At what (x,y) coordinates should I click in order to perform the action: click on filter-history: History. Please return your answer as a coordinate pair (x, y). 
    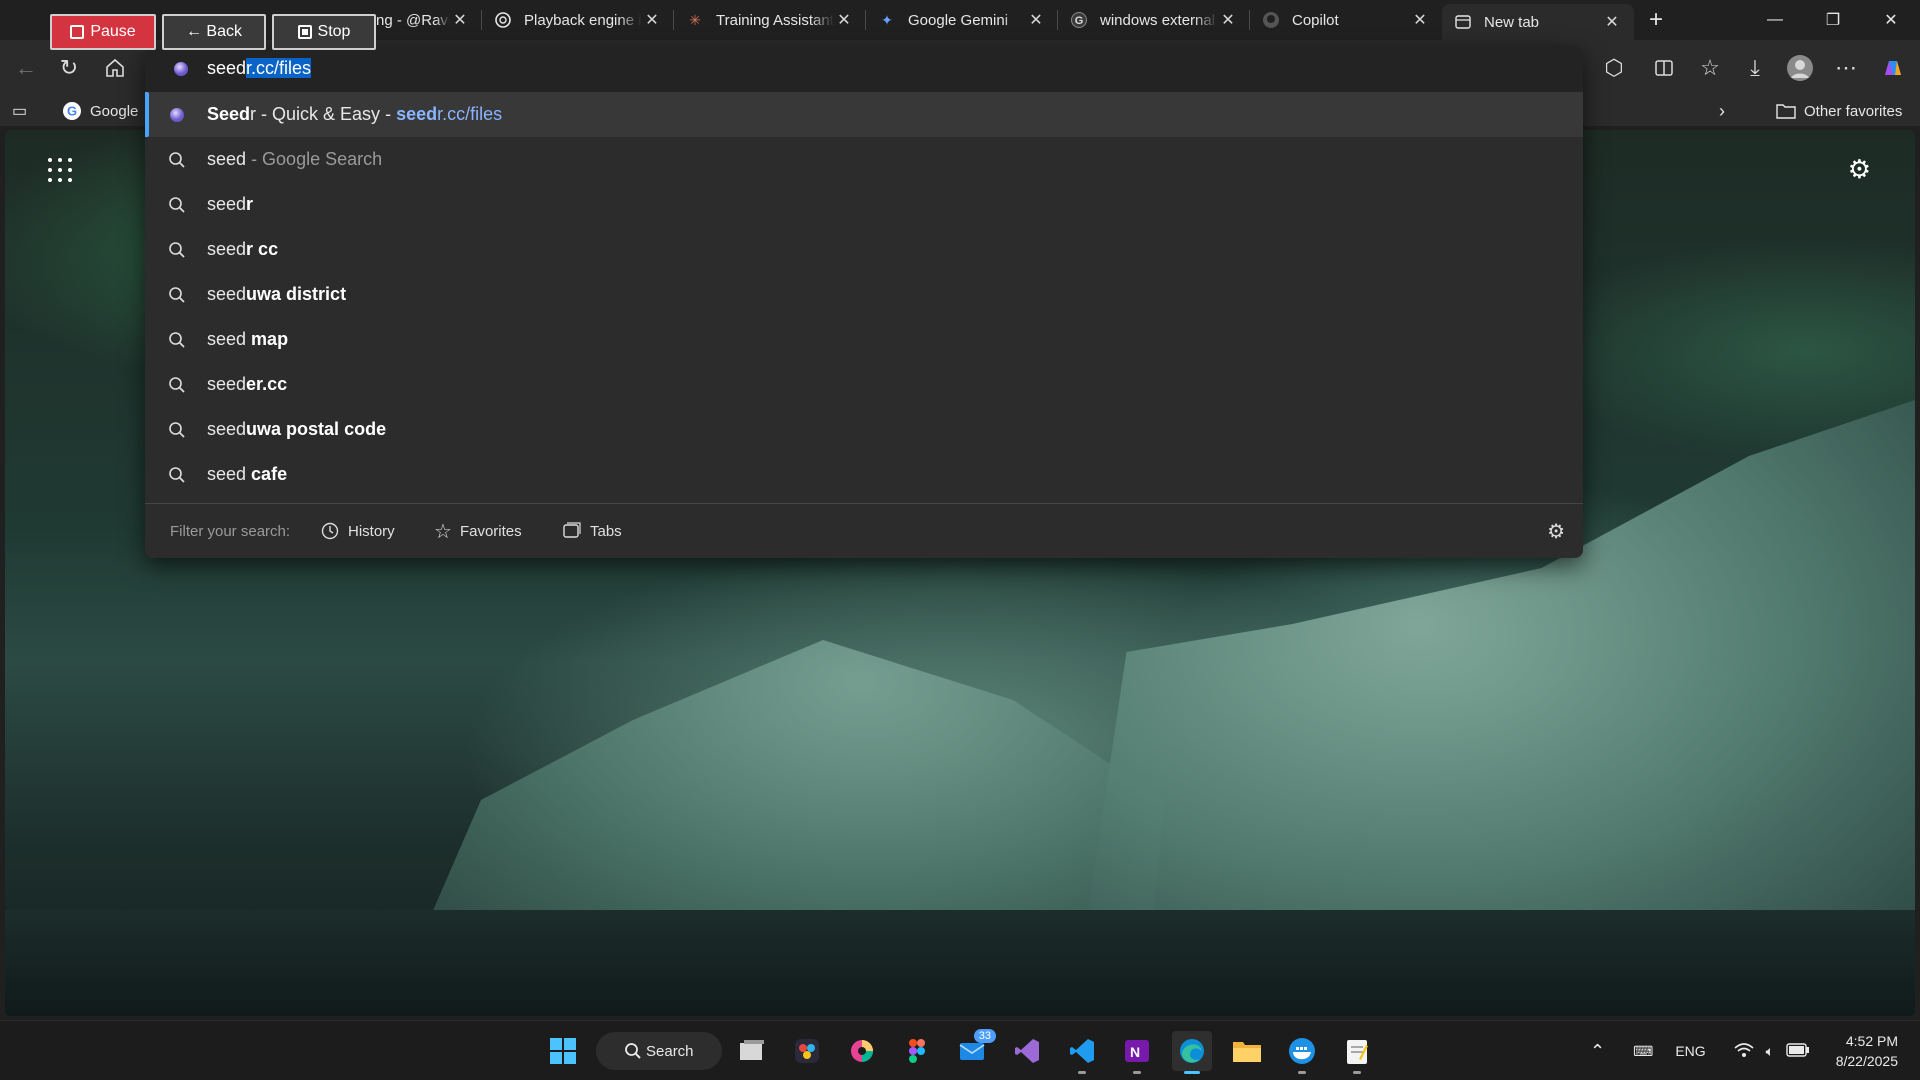
    Looking at the image, I should click on (357, 531).